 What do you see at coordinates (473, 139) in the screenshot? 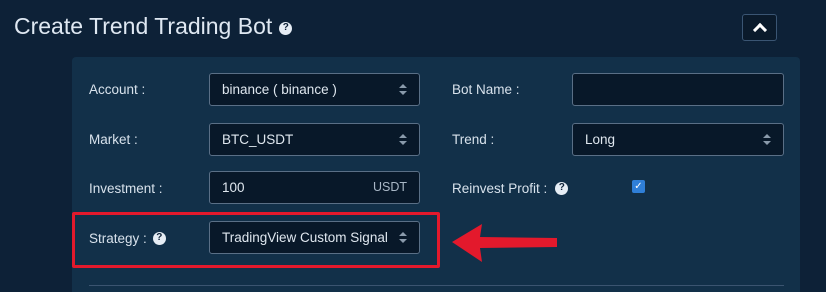
I see `trend-label: Trend :` at bounding box center [473, 139].